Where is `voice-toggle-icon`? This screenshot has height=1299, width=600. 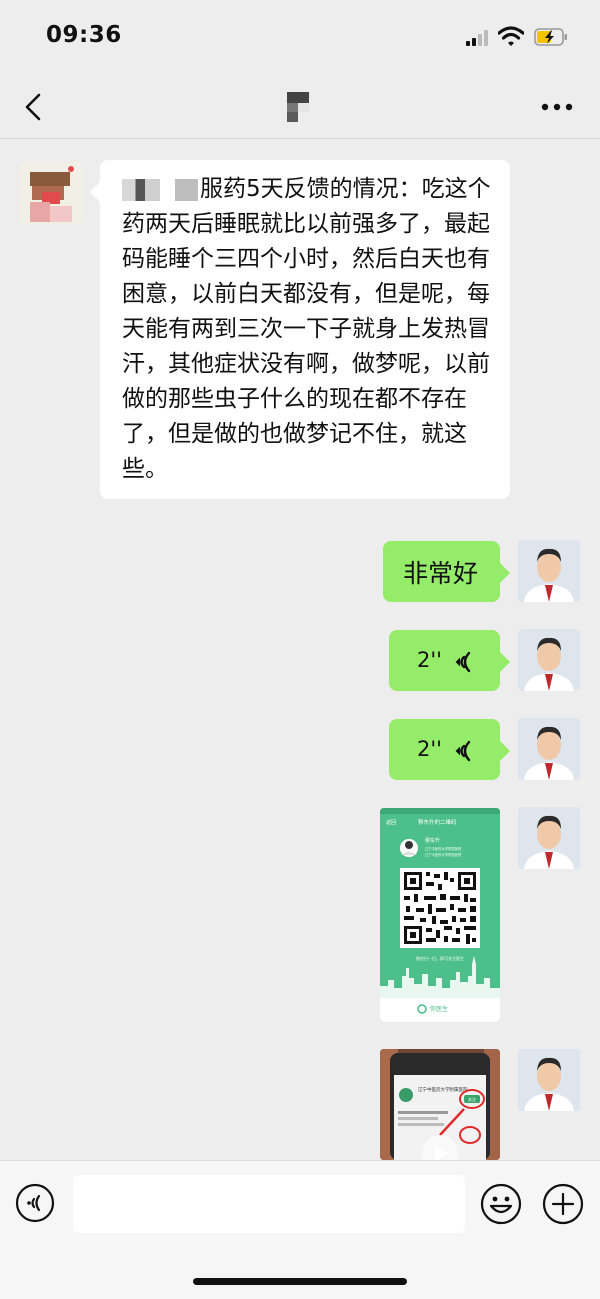 voice-toggle-icon is located at coordinates (35, 1203).